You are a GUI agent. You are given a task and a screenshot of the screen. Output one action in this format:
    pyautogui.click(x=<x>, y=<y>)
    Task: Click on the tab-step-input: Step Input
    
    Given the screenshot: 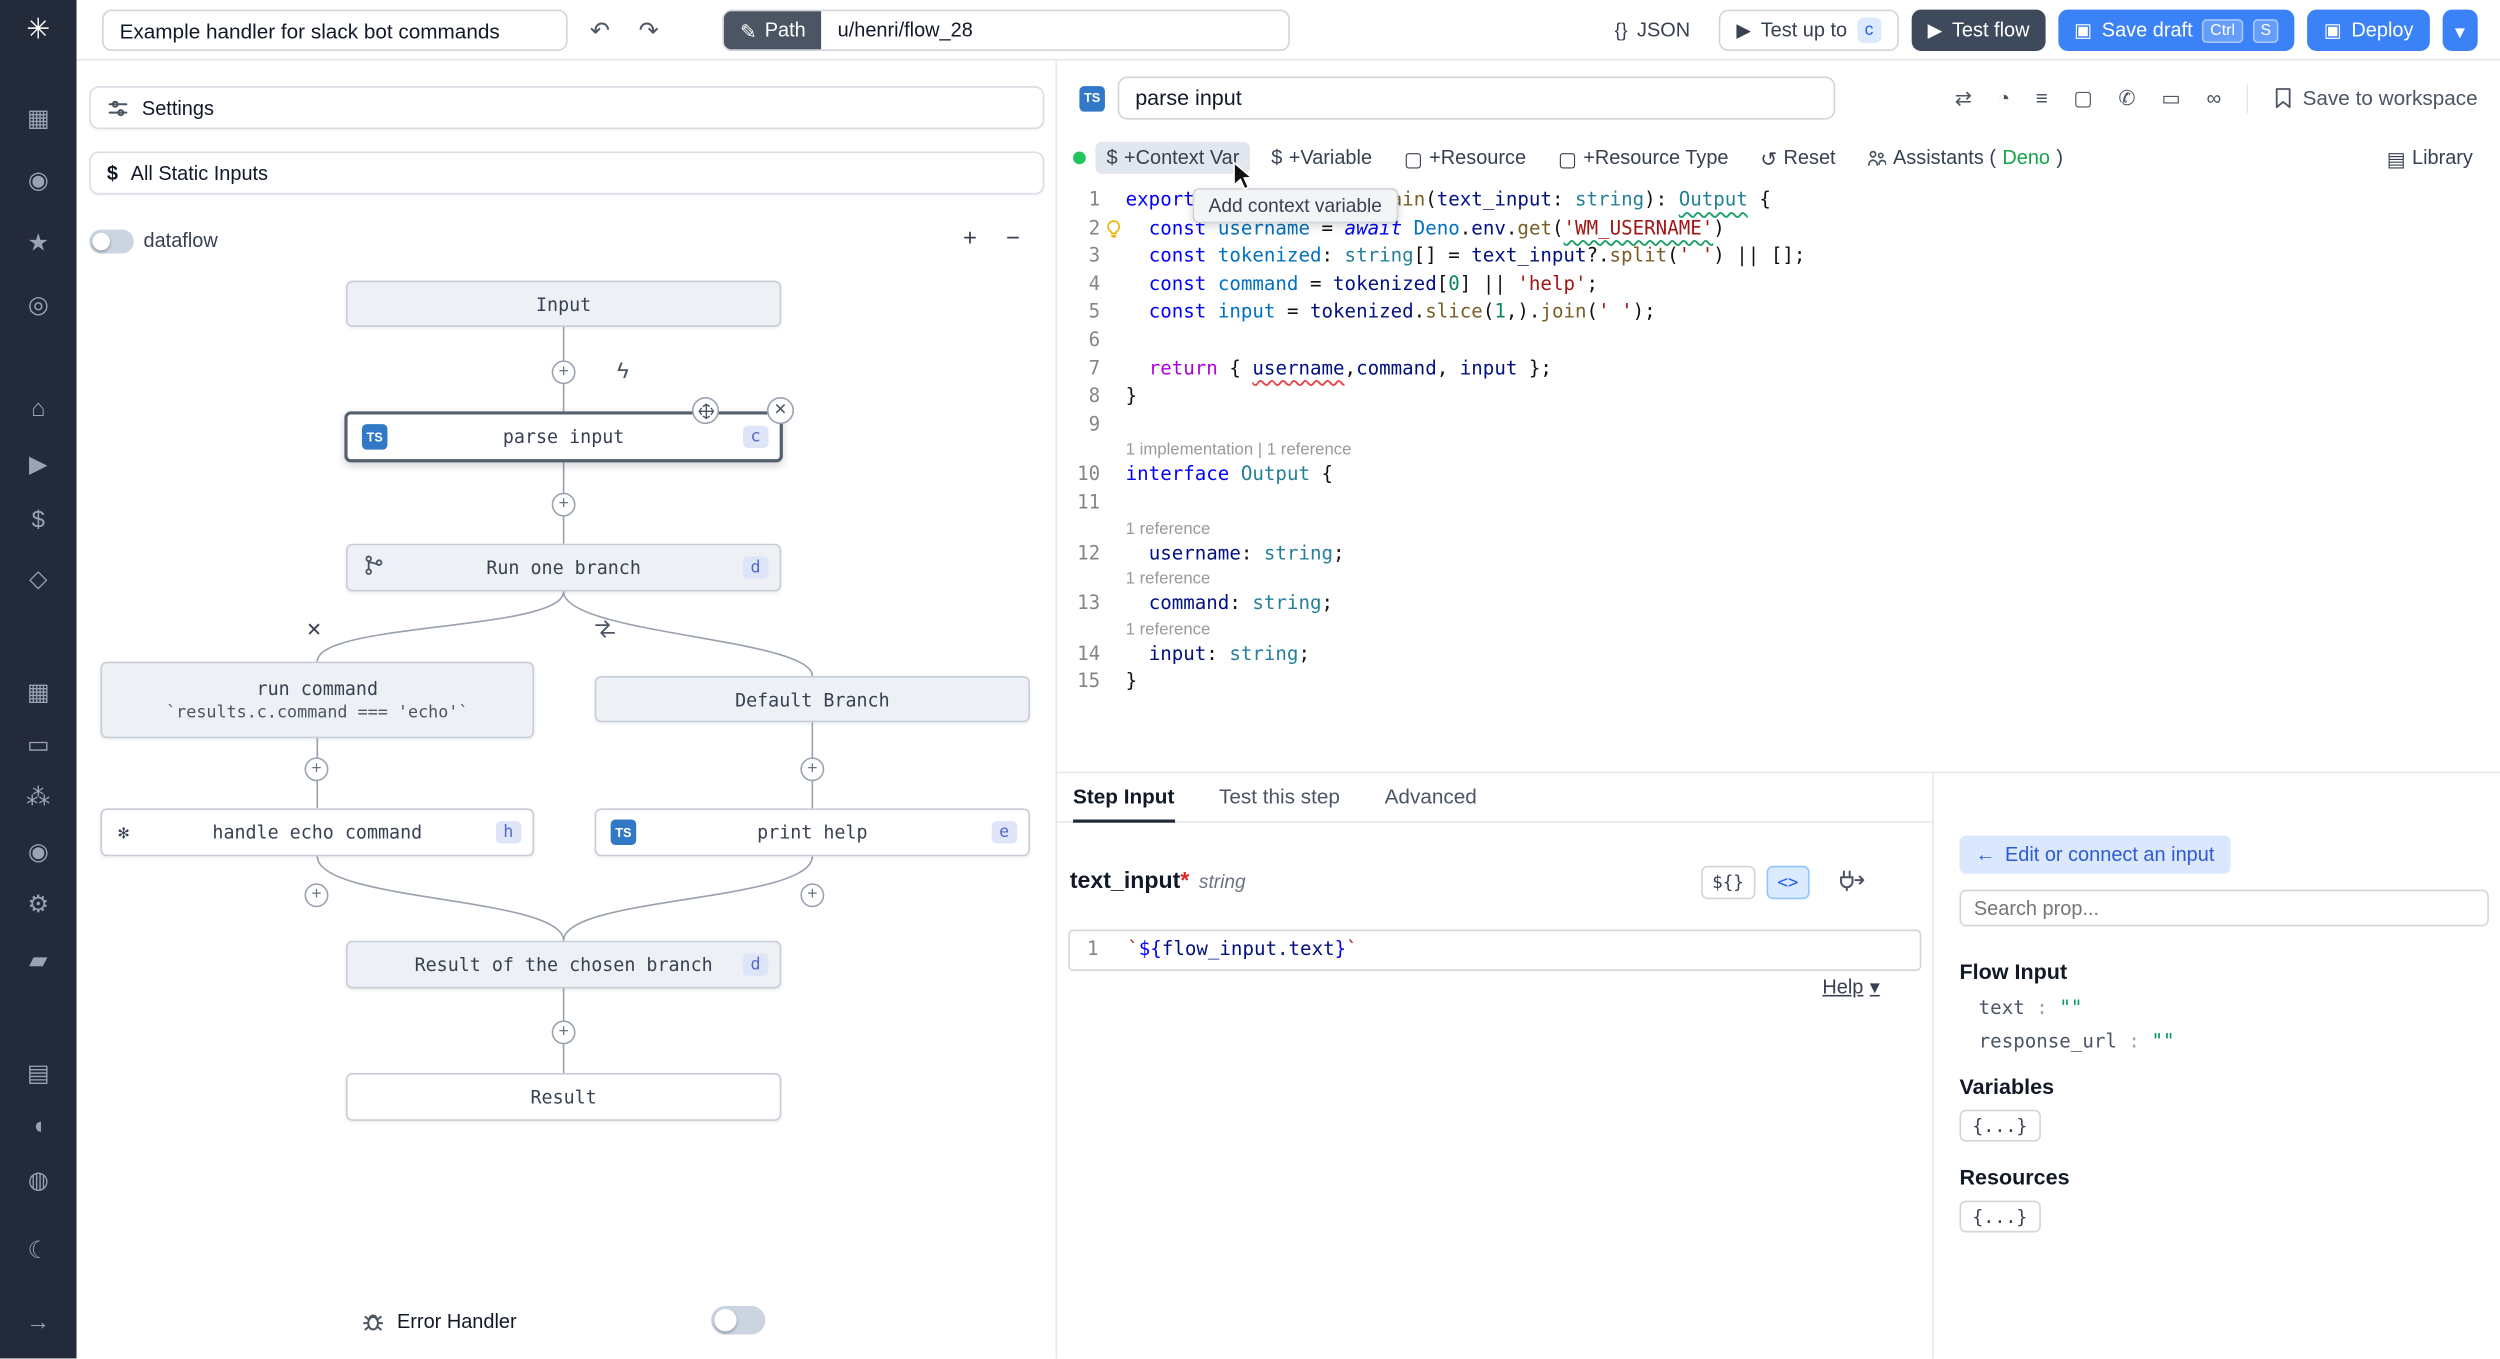 What is the action you would take?
    pyautogui.click(x=1124, y=798)
    